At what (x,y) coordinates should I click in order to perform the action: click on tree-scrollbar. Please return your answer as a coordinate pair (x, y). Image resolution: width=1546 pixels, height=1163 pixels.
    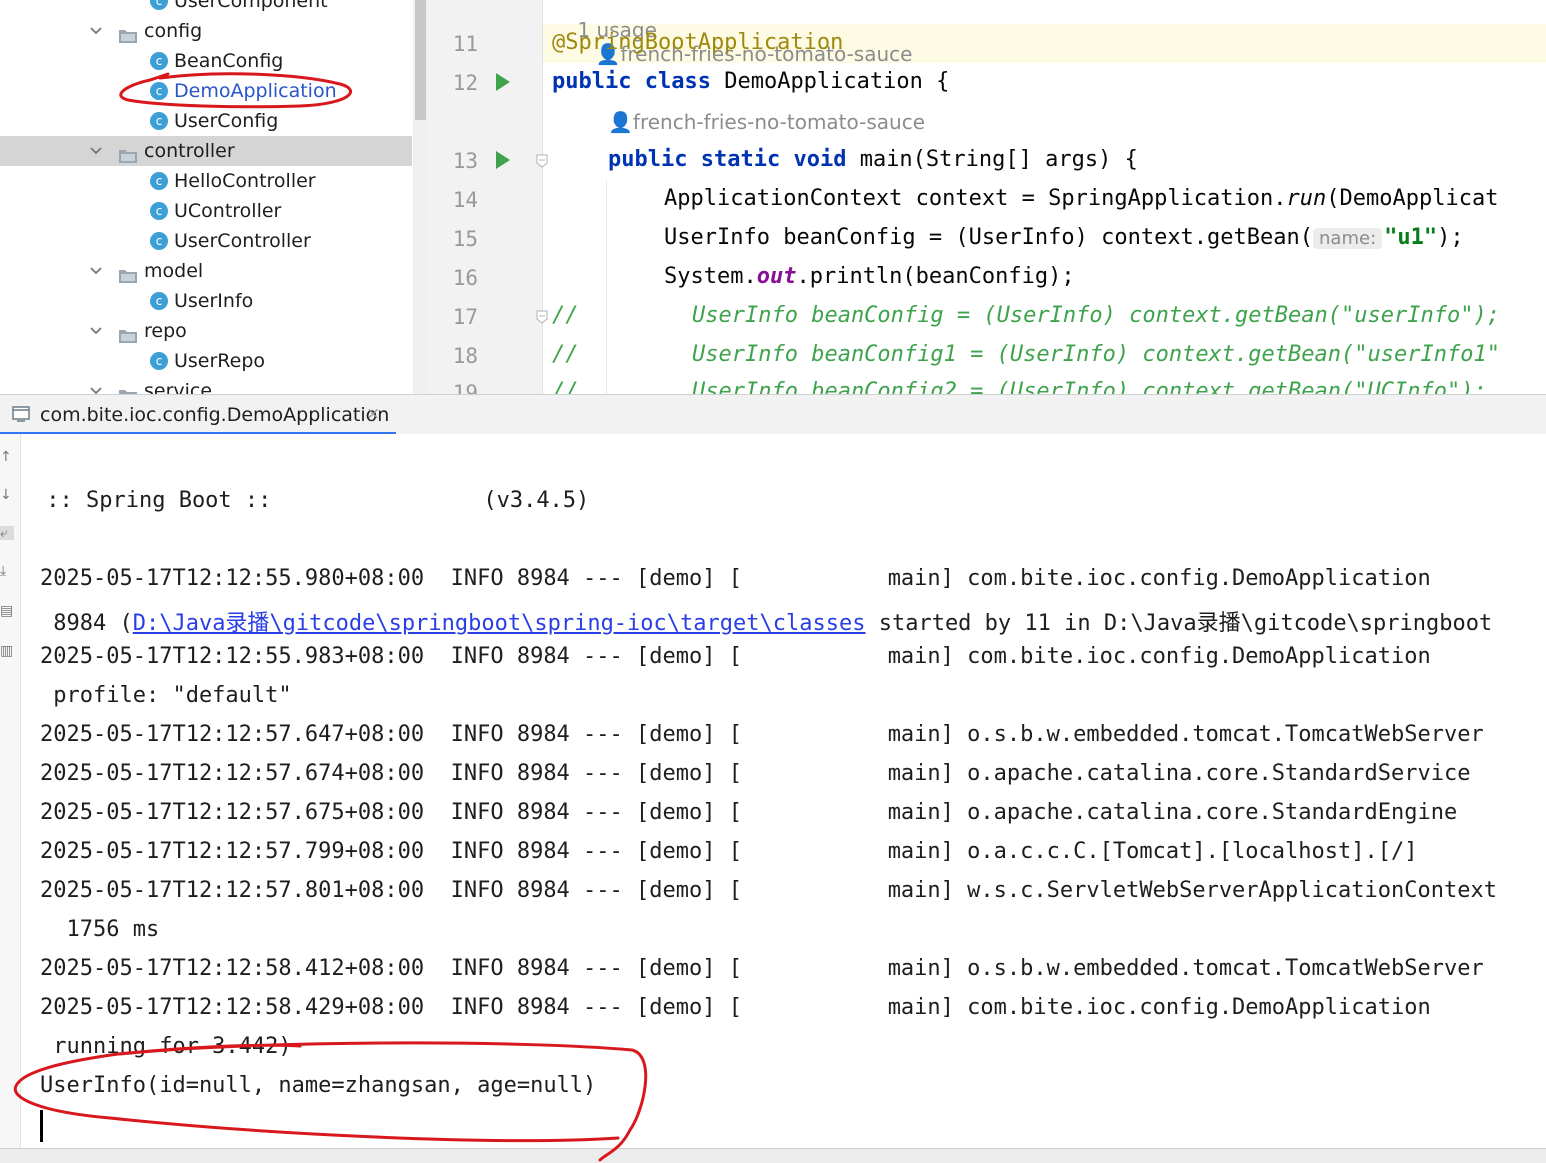
    Looking at the image, I should click on (420, 197).